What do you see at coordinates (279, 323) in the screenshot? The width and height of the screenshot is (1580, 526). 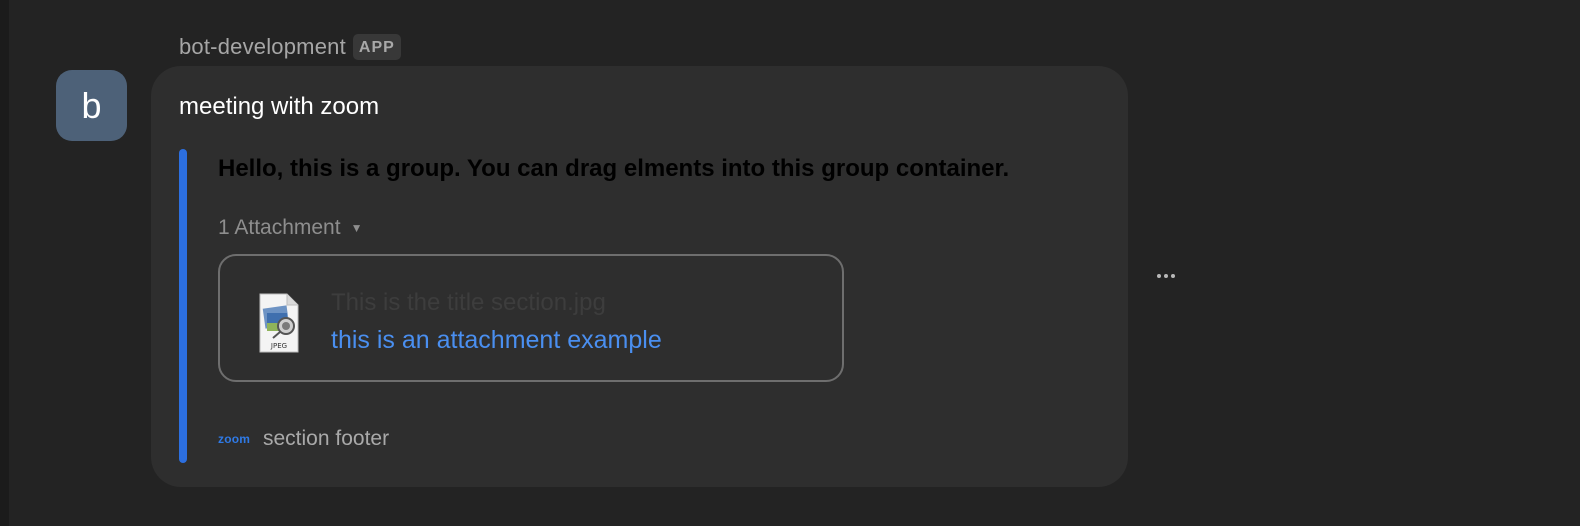 I see `jpeg-file-icon: JPEG` at bounding box center [279, 323].